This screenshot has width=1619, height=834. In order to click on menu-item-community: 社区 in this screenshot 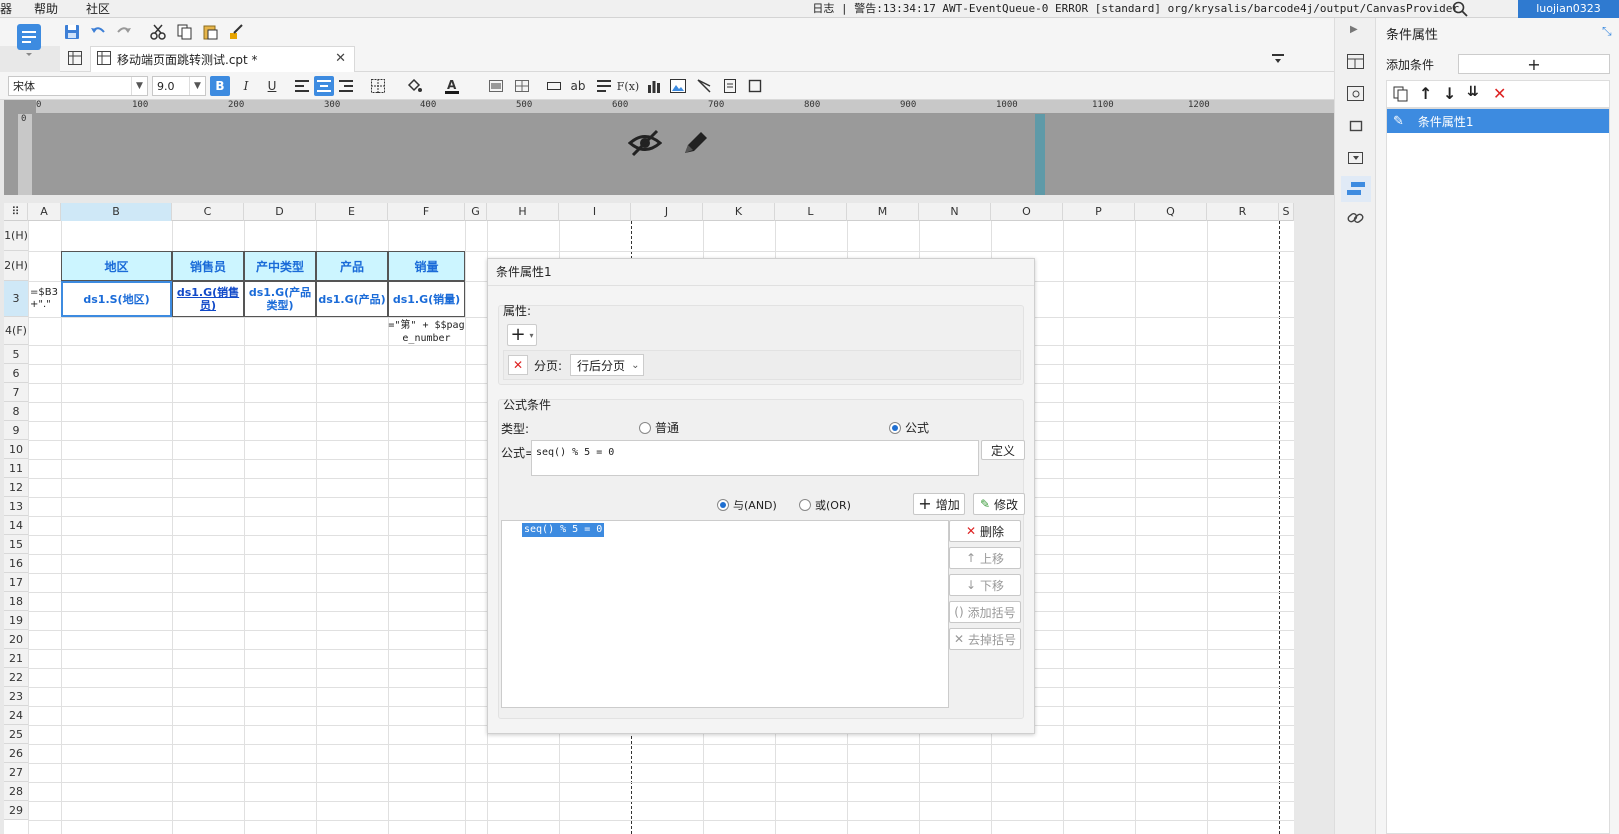, I will do `click(98, 9)`.